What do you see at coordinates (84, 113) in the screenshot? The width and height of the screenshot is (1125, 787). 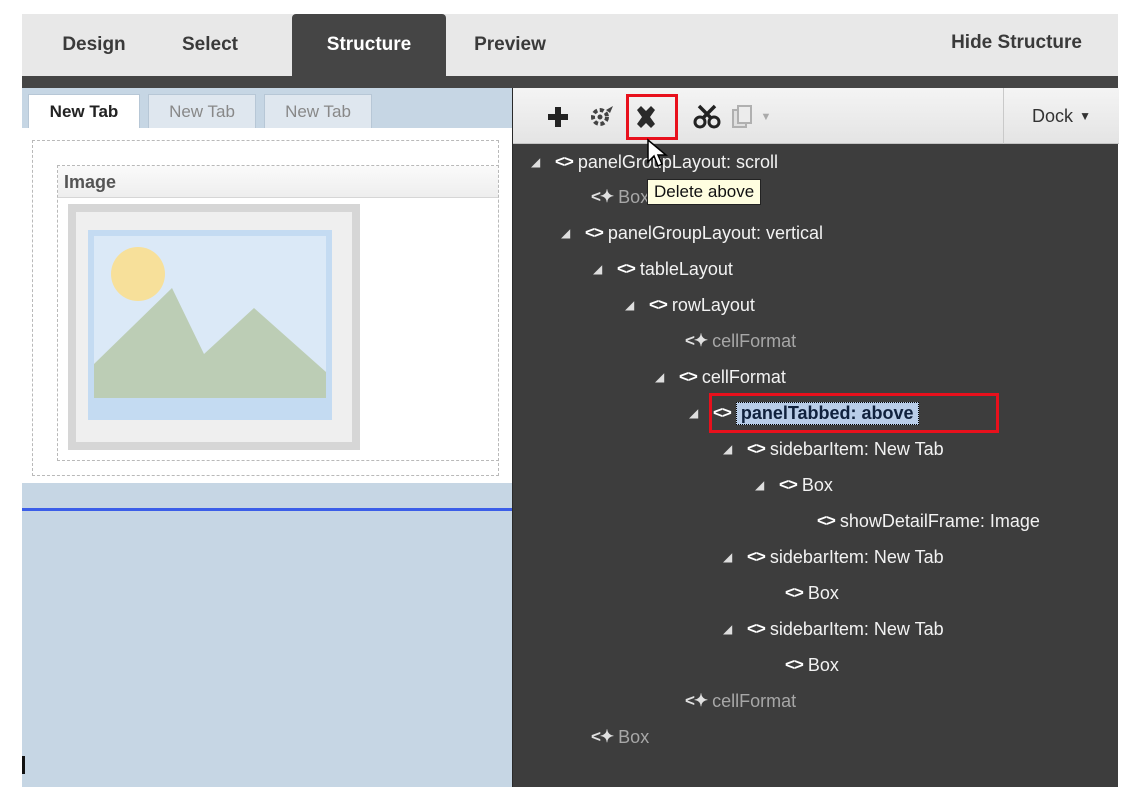 I see `panel-tab-1: New Tab` at bounding box center [84, 113].